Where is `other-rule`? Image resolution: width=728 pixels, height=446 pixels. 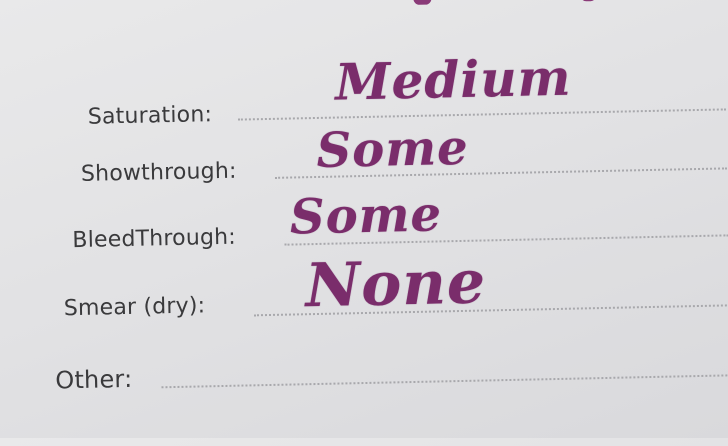 other-rule is located at coordinates (444, 381).